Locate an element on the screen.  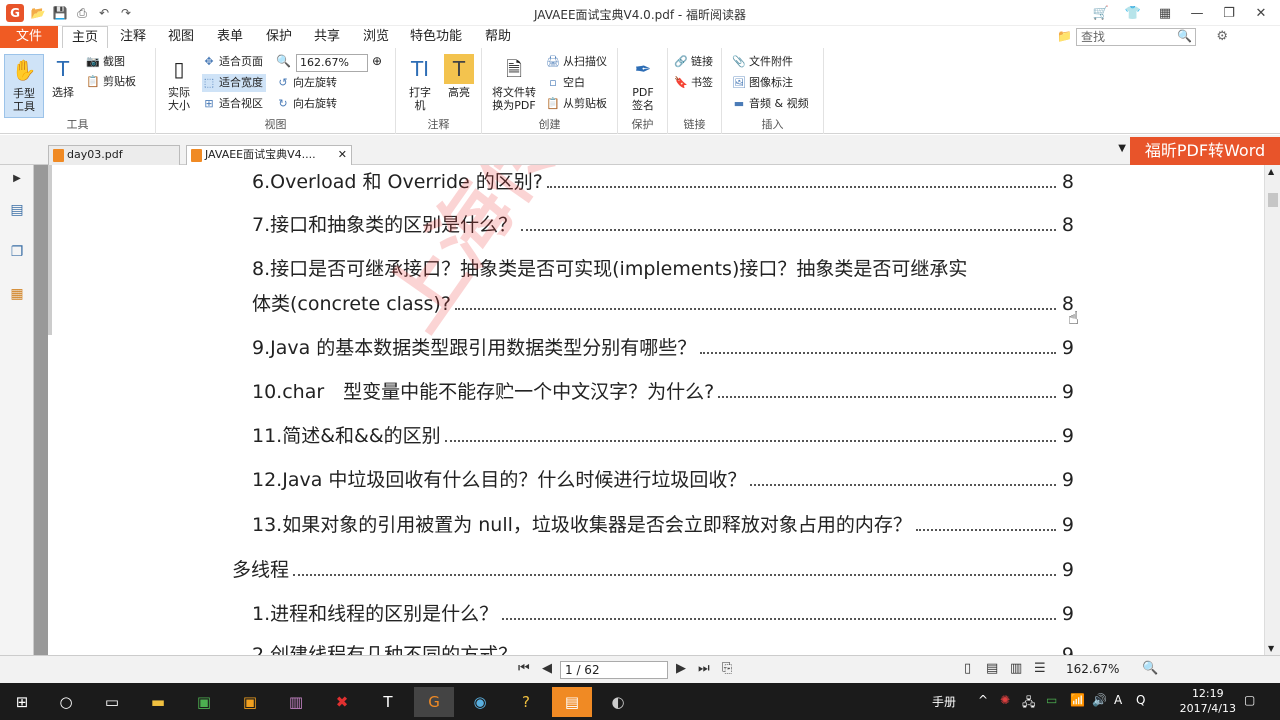
scroll-thumb is located at coordinates (1273, 200).